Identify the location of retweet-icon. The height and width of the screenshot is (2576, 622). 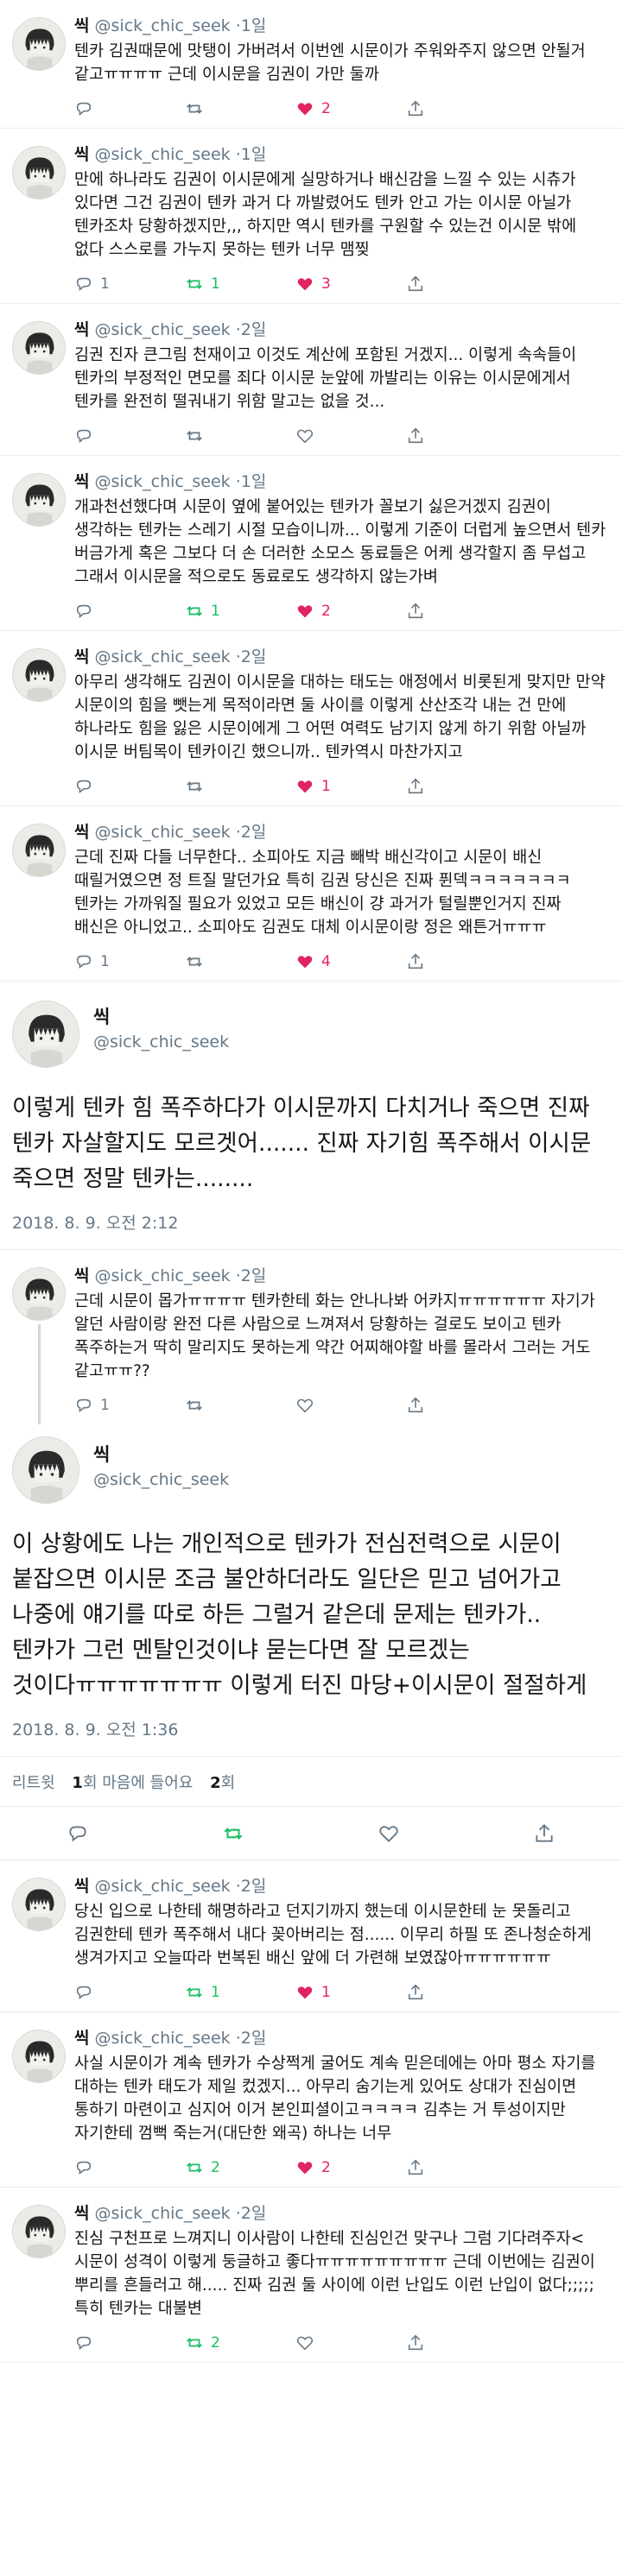
(233, 1833).